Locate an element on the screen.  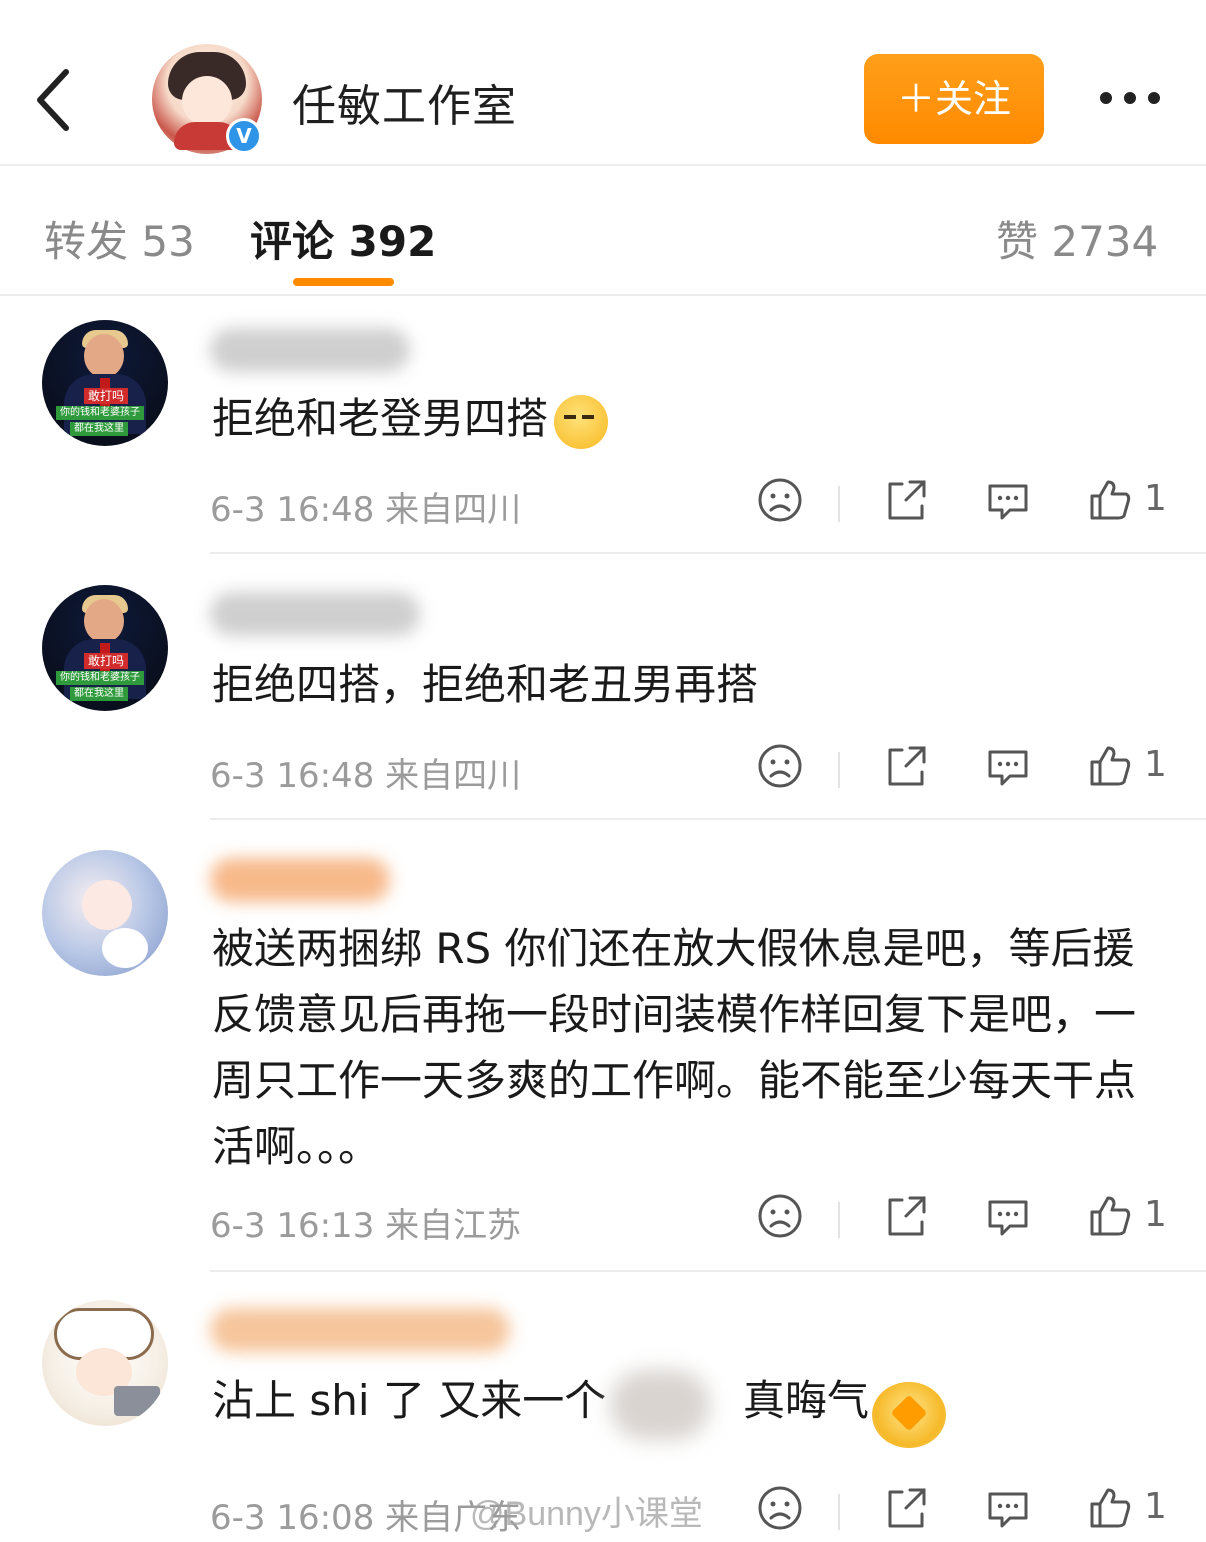
account-name: 任敏工作室 is located at coordinates (404, 102).